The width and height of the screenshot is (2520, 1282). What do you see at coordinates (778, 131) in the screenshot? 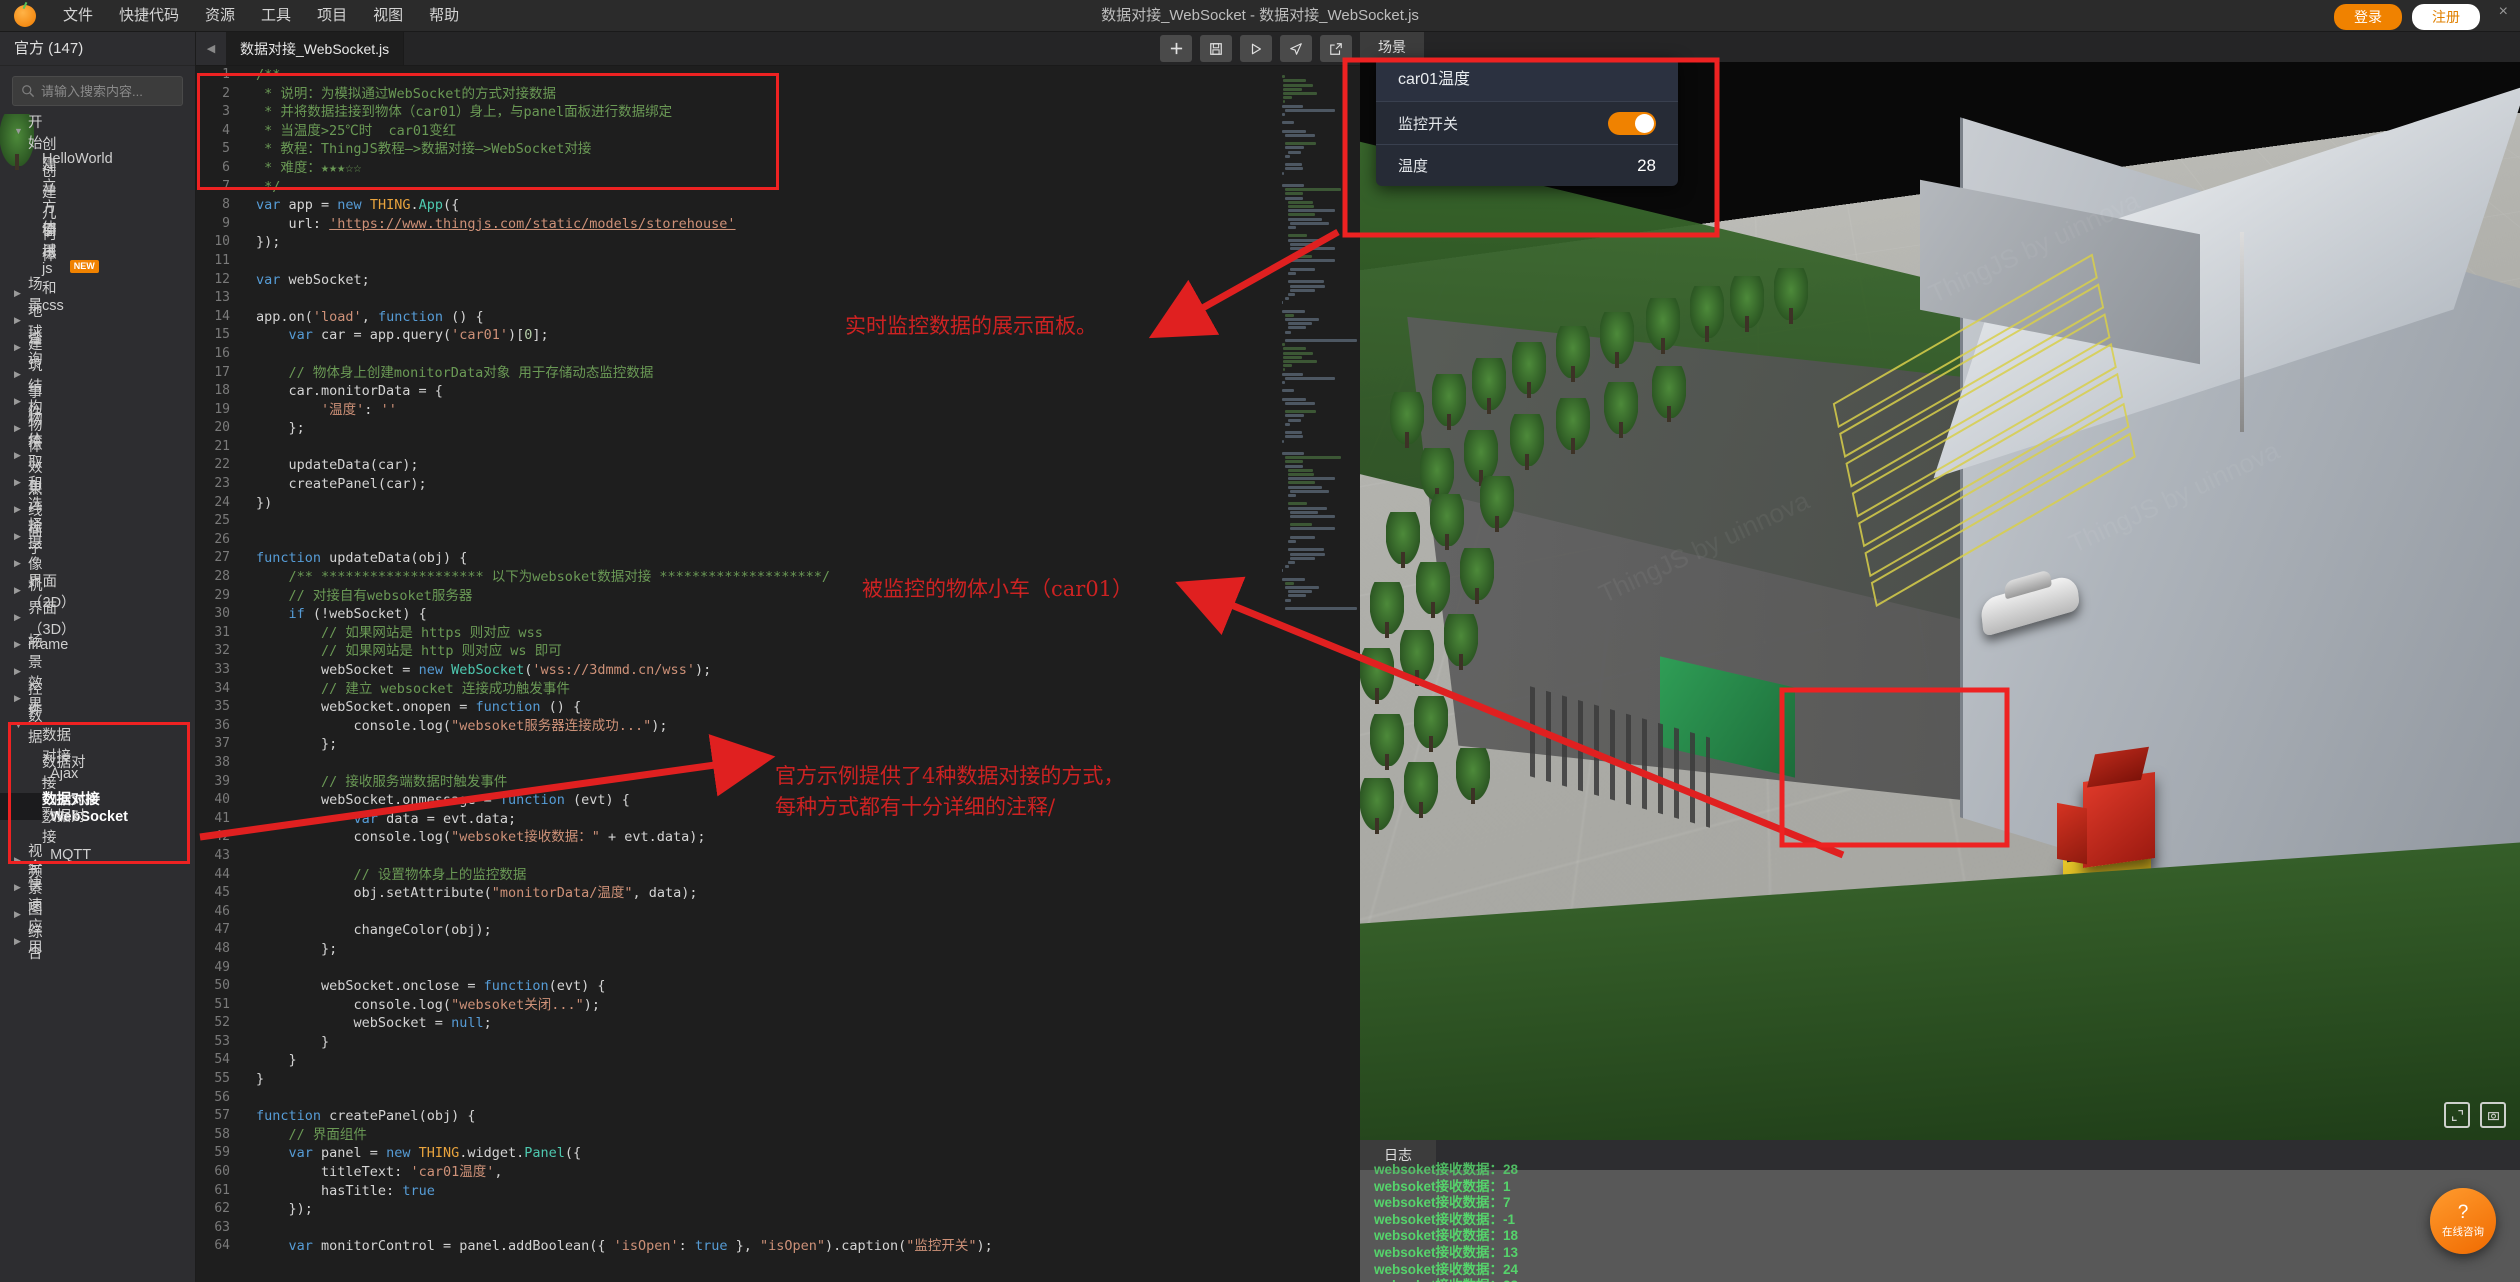
I see `code-line: 4 * 当温度>25℃时 car01变红` at bounding box center [778, 131].